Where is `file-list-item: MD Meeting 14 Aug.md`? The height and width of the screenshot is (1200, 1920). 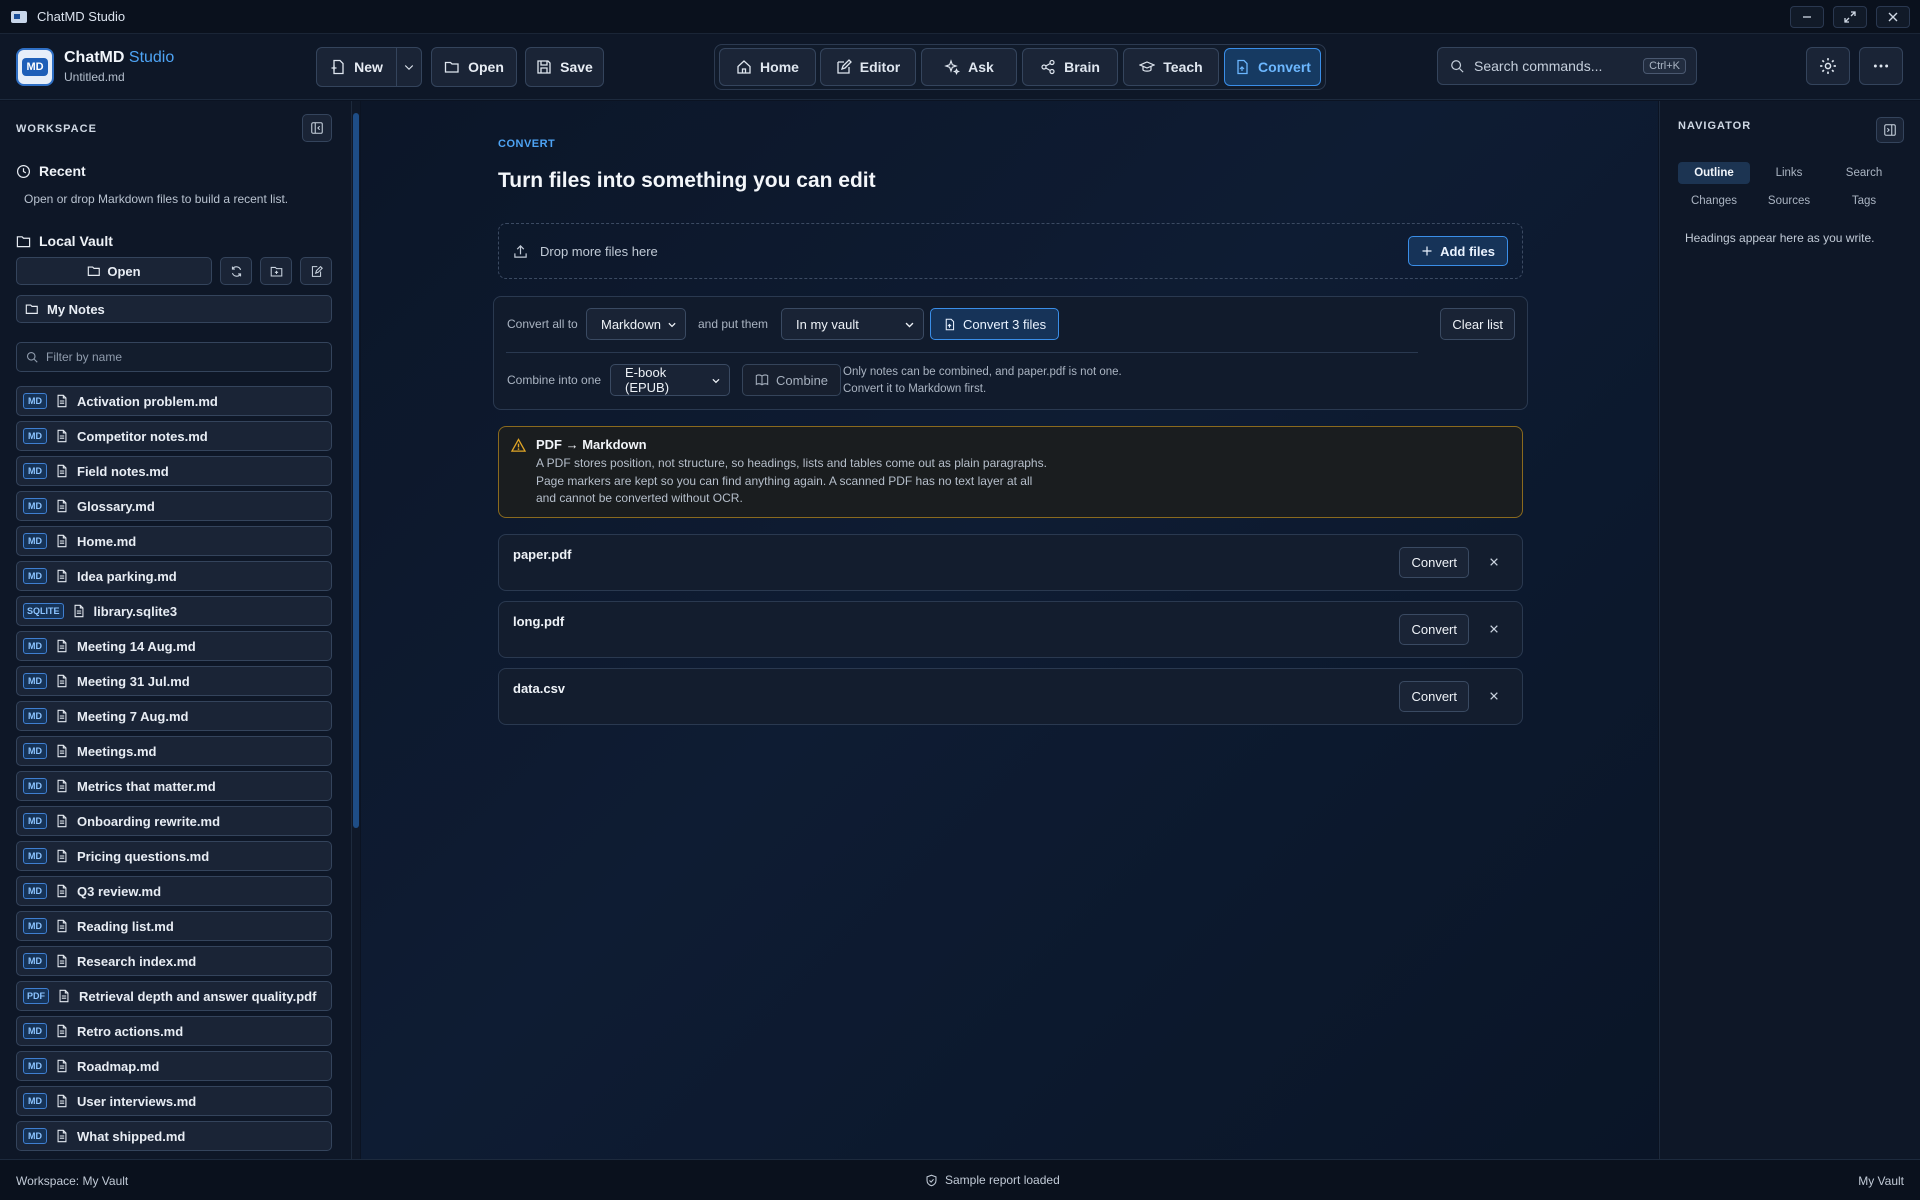 file-list-item: MD Meeting 14 Aug.md is located at coordinates (174, 646).